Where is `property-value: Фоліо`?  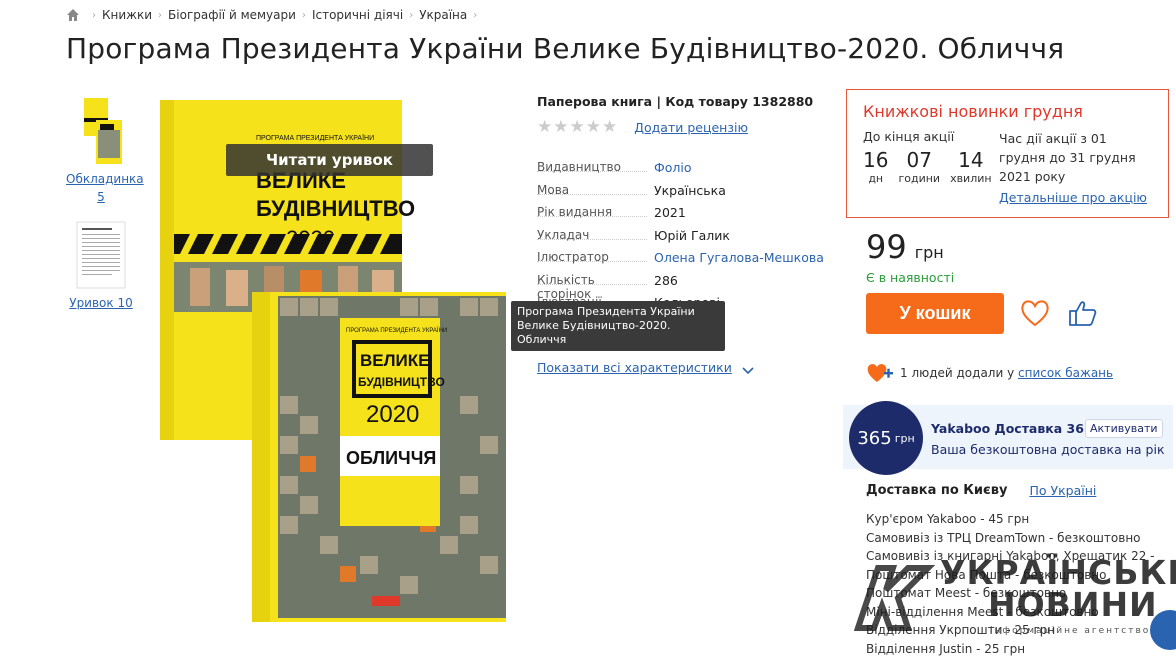 property-value: Фоліо is located at coordinates (673, 167).